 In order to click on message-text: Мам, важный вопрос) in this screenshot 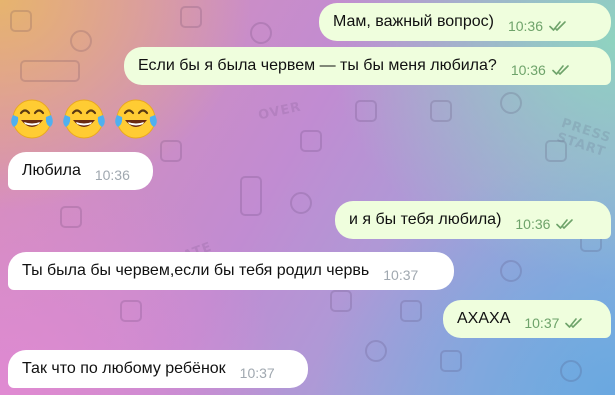, I will do `click(413, 21)`.